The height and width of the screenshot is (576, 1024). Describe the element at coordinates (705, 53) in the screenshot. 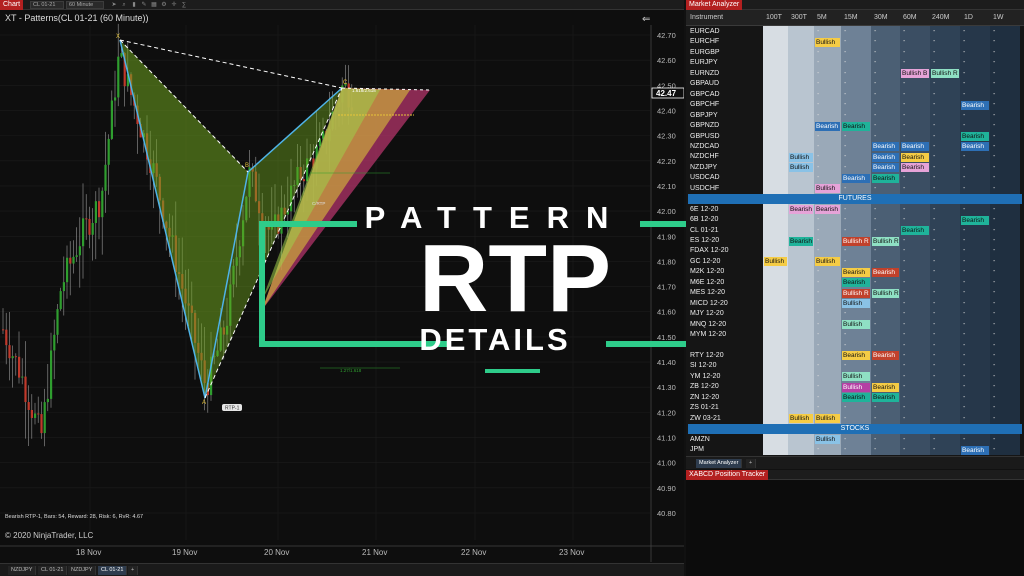

I see `instrument-name: EURGBP` at that location.